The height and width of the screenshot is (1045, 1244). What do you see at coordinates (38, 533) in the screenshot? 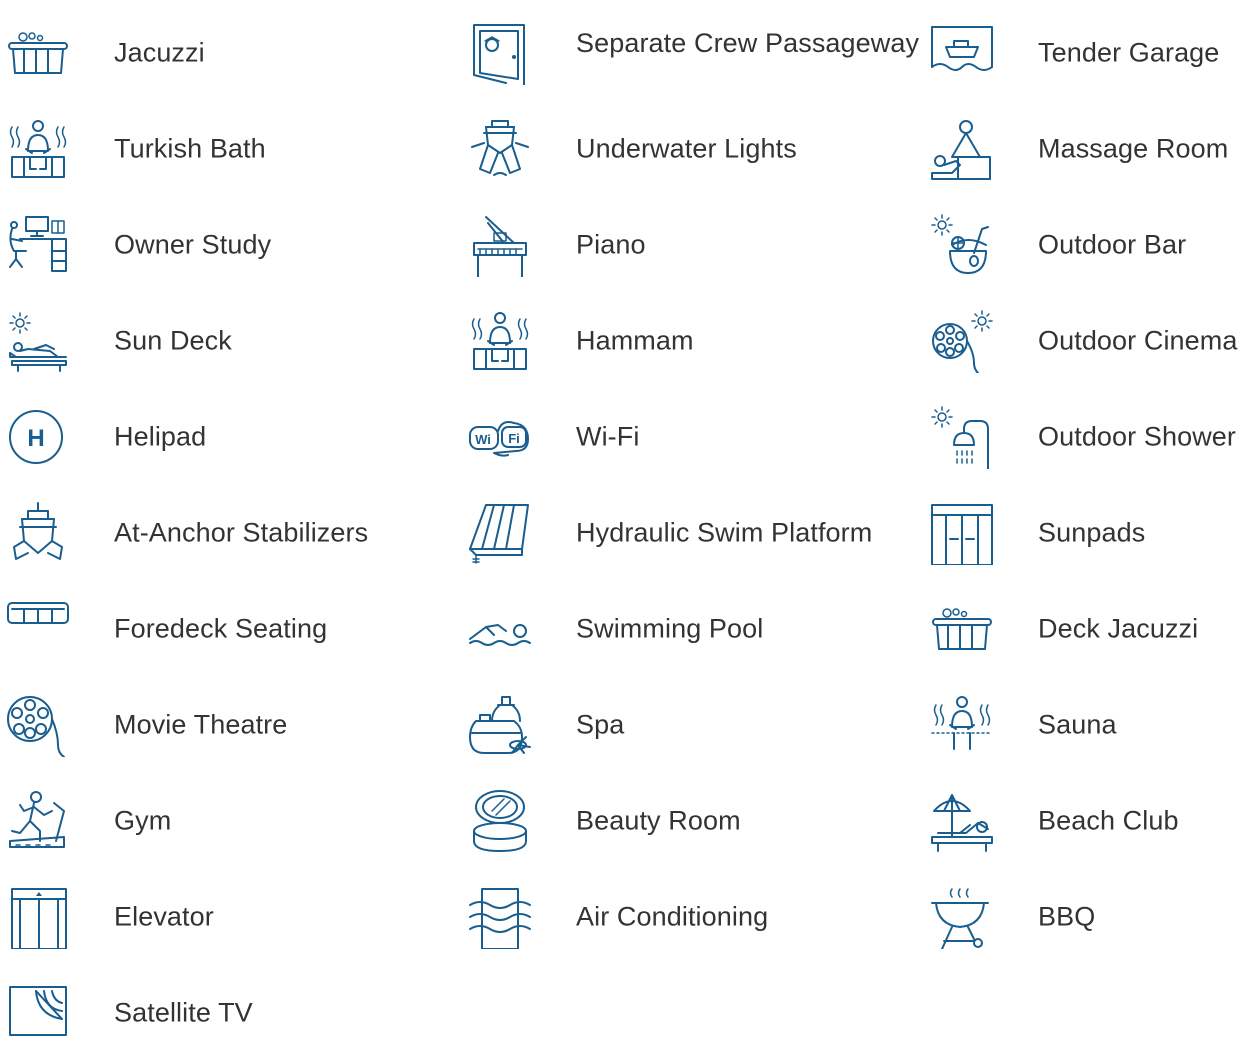
I see `stabilizers-icon` at bounding box center [38, 533].